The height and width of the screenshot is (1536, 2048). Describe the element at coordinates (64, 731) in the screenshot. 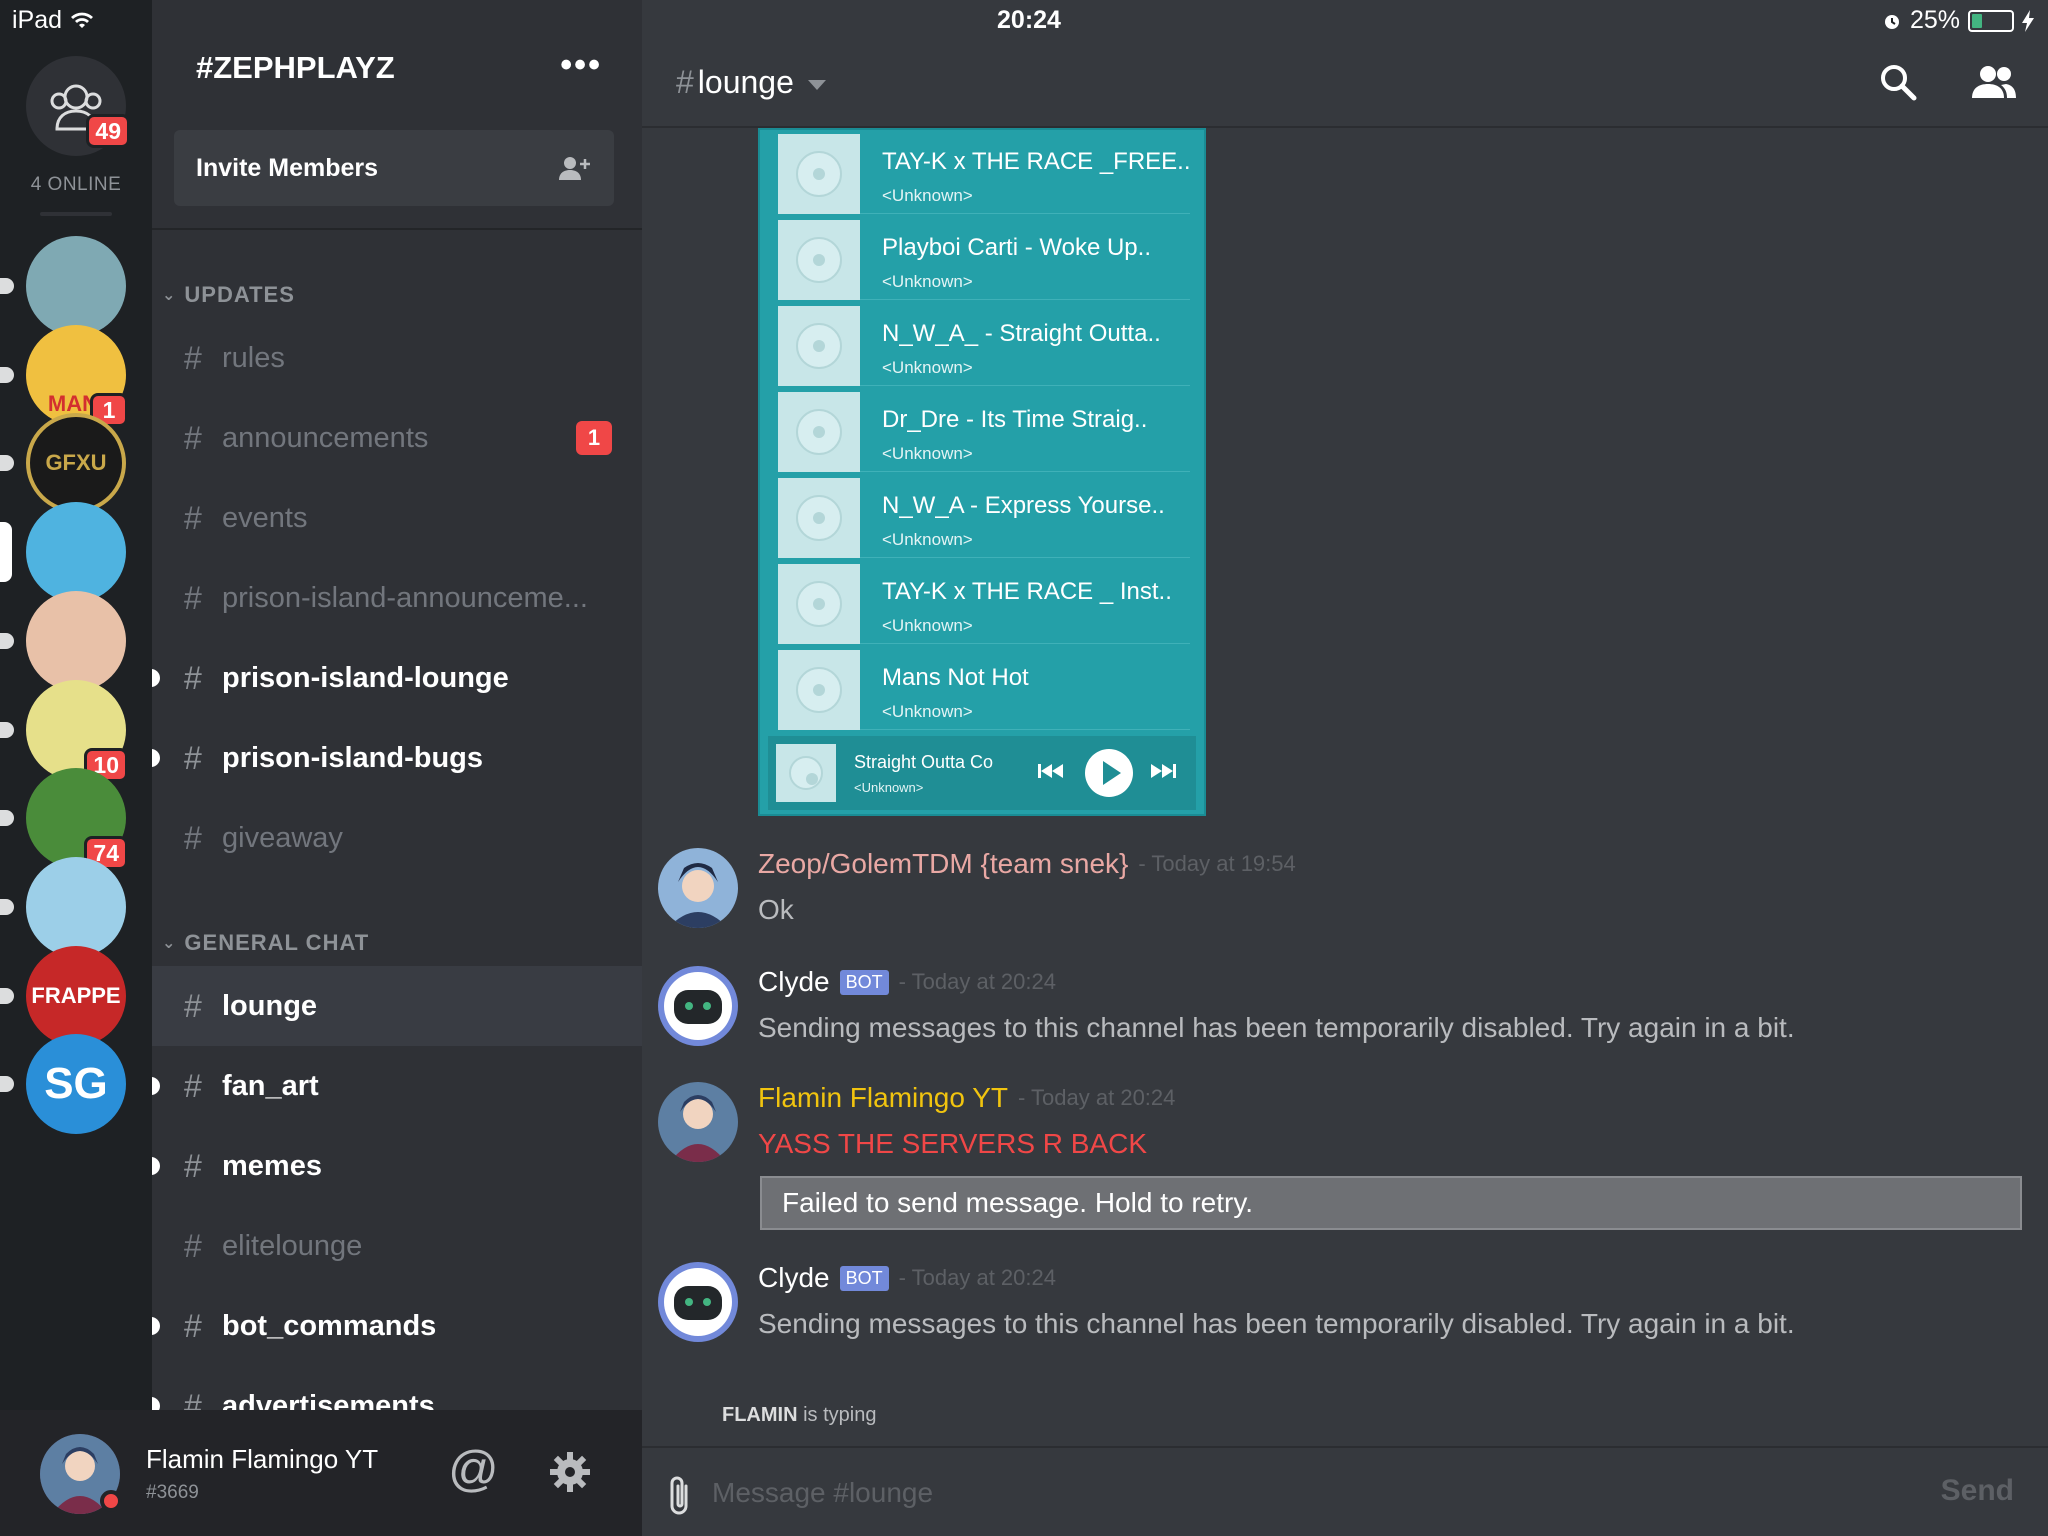

I see `guild-icon-blonde-girl: 10` at that location.